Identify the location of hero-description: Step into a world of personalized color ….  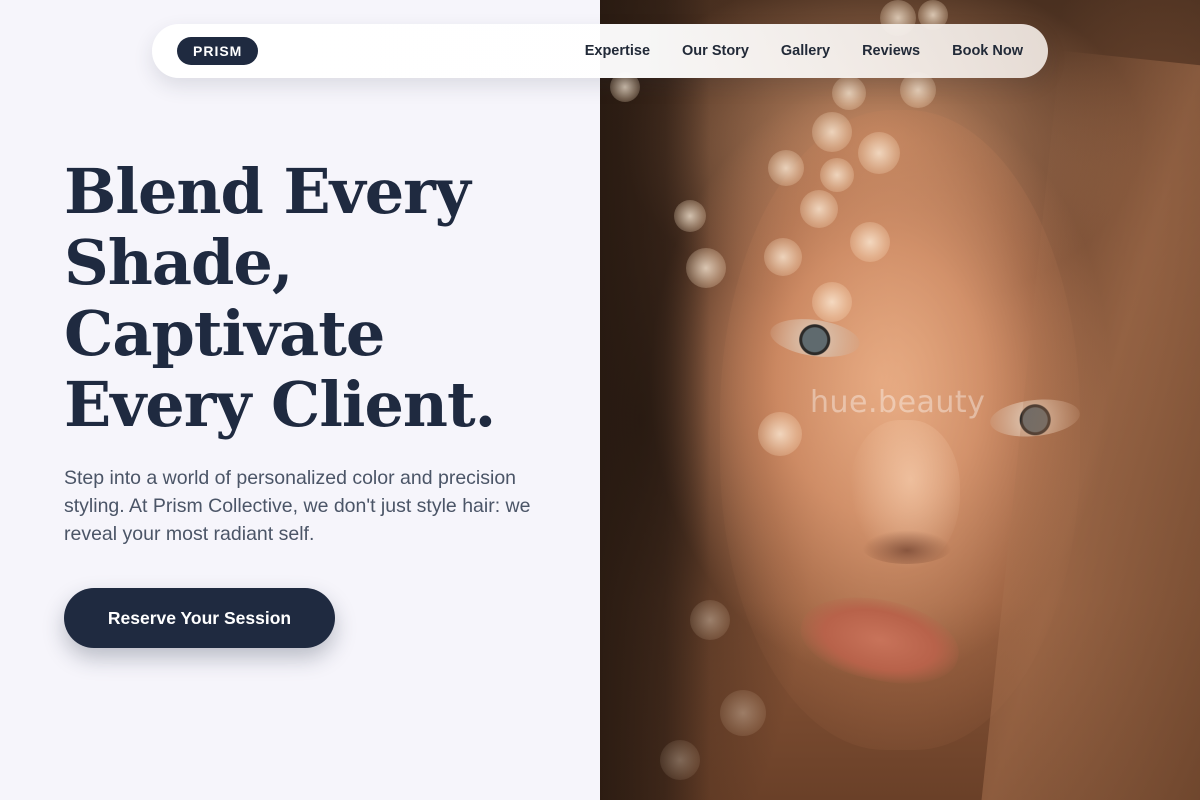
(297, 506).